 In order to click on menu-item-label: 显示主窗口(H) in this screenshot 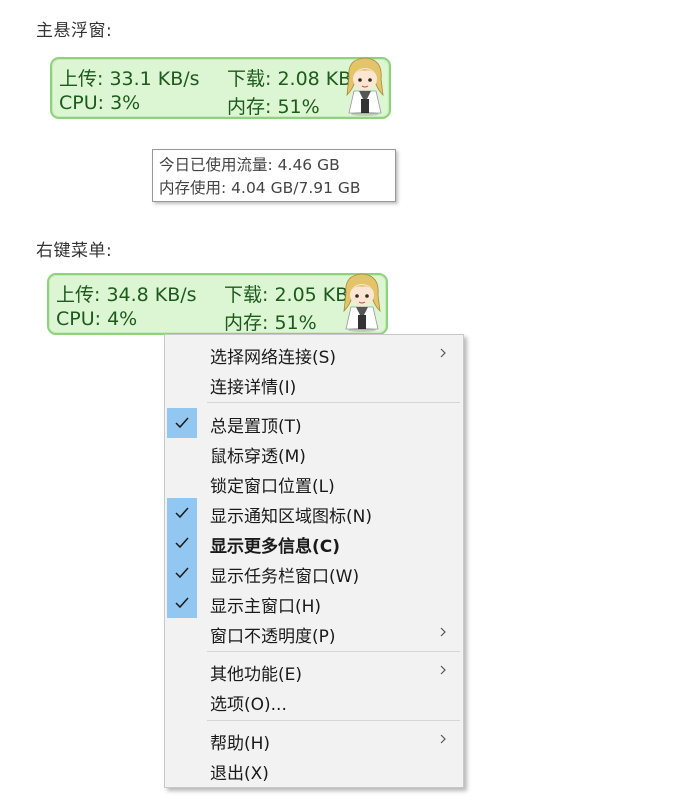, I will do `click(266, 607)`.